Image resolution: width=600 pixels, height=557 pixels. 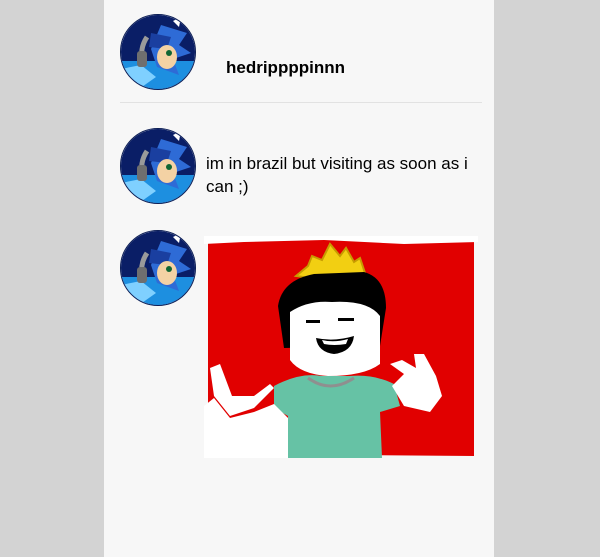 I want to click on avatar, so click(x=158, y=52).